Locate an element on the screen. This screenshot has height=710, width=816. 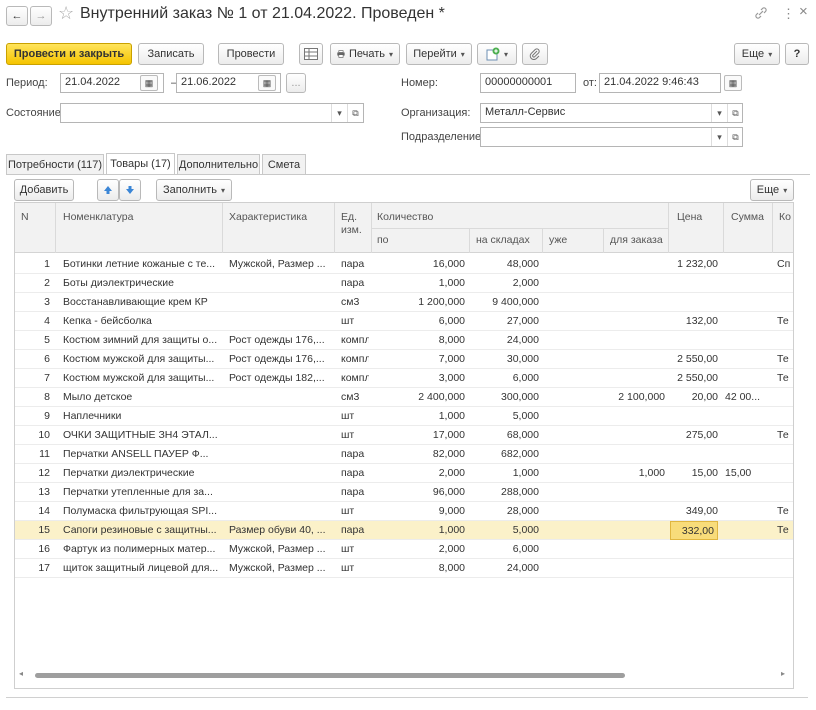
tab-needs-label: Потребности (117) is located at coordinates (55, 164).